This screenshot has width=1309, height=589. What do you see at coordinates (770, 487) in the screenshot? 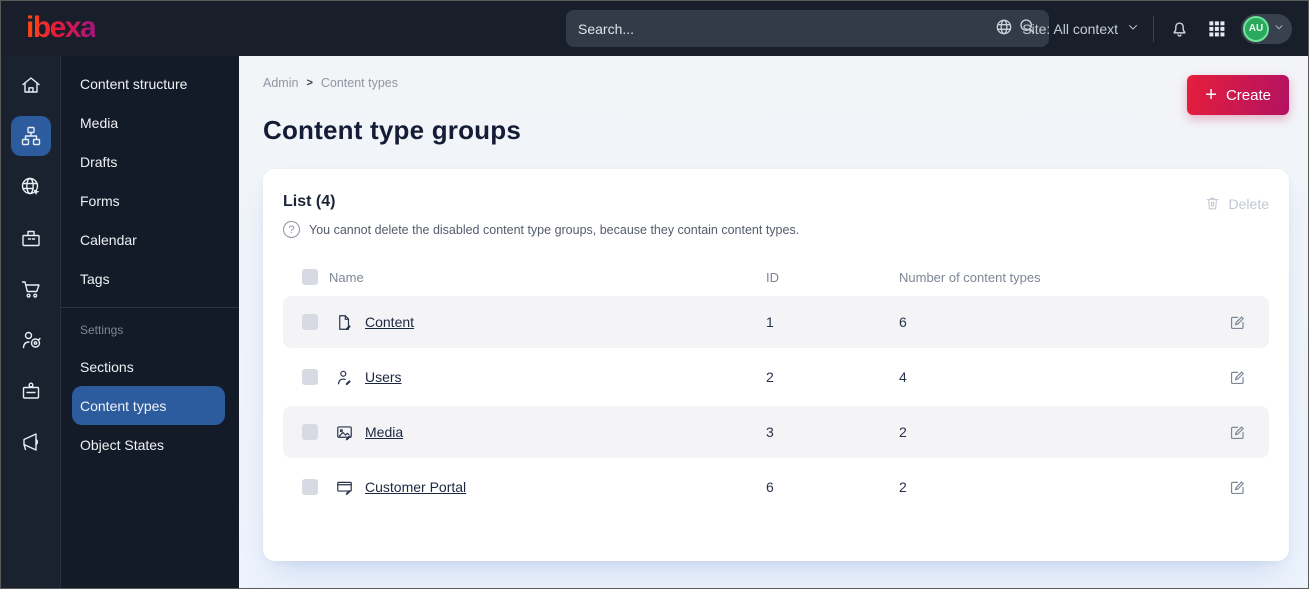
I see `group-id: 6` at bounding box center [770, 487].